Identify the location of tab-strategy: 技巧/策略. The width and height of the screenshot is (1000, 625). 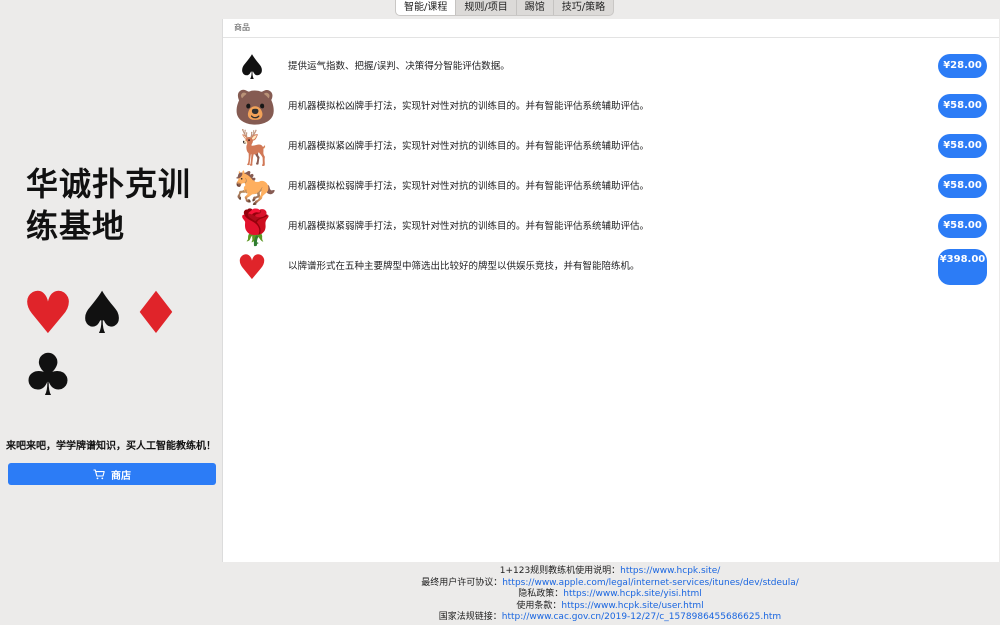
(582, 7).